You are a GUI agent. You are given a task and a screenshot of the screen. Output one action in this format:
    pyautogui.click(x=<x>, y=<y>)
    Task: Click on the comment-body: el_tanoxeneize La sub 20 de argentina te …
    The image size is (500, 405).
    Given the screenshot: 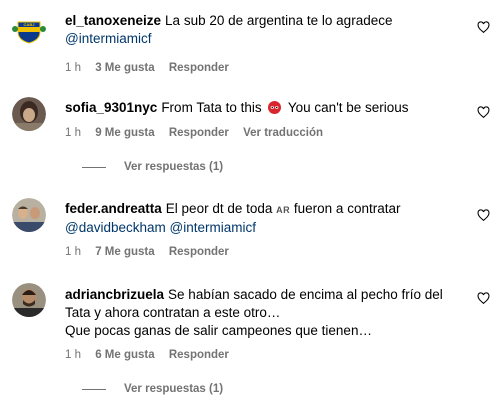 What is the action you would take?
    pyautogui.click(x=264, y=43)
    